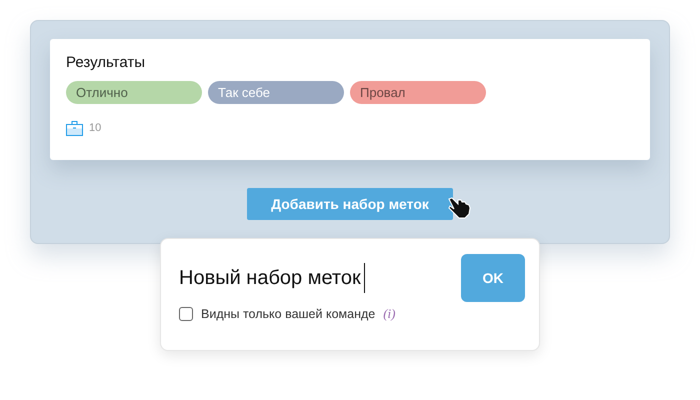  I want to click on count-label: 10, so click(95, 128).